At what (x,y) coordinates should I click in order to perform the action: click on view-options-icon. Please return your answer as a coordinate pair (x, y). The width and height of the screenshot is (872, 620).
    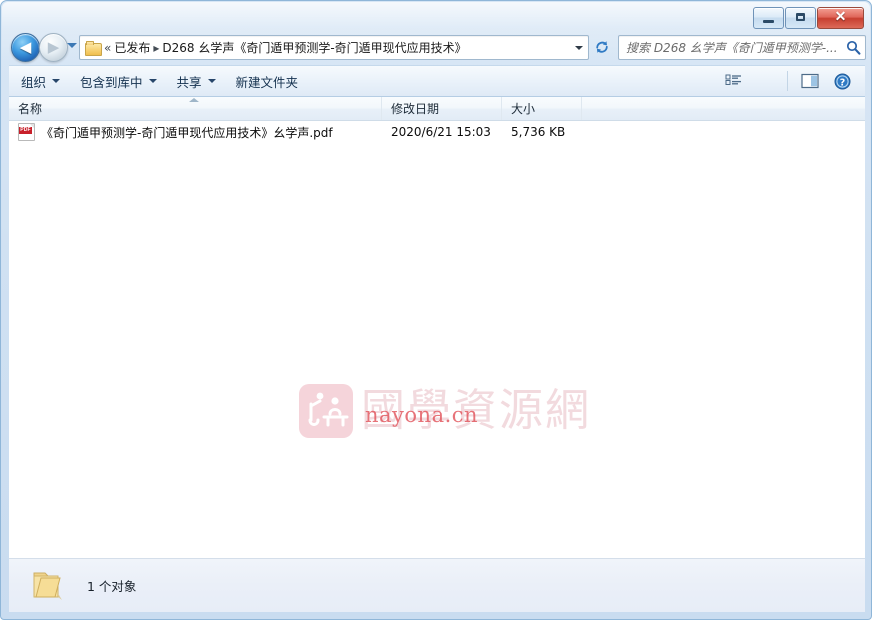
    Looking at the image, I should click on (733, 79).